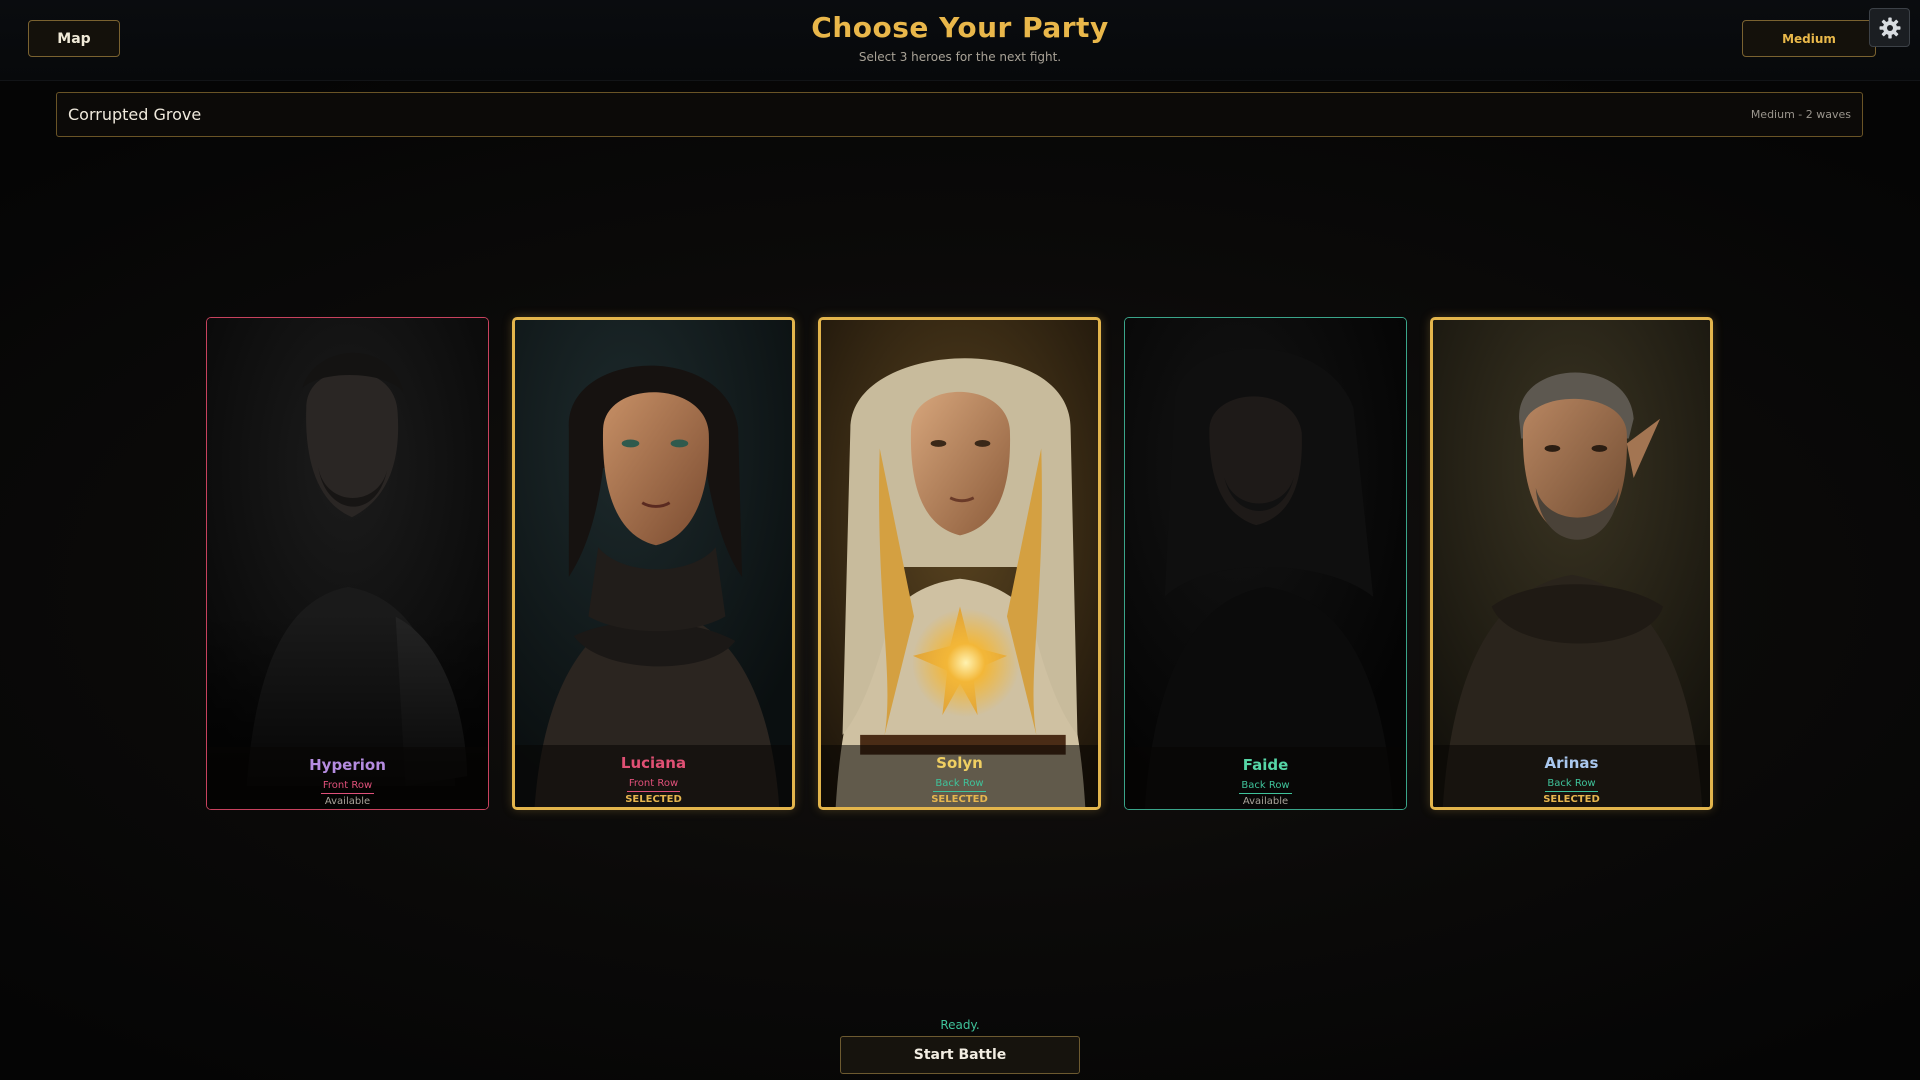 This screenshot has width=1920, height=1080. Describe the element at coordinates (1571, 776) in the screenshot. I see `hero-info-panel: Arinas Back Row SELECTED` at that location.